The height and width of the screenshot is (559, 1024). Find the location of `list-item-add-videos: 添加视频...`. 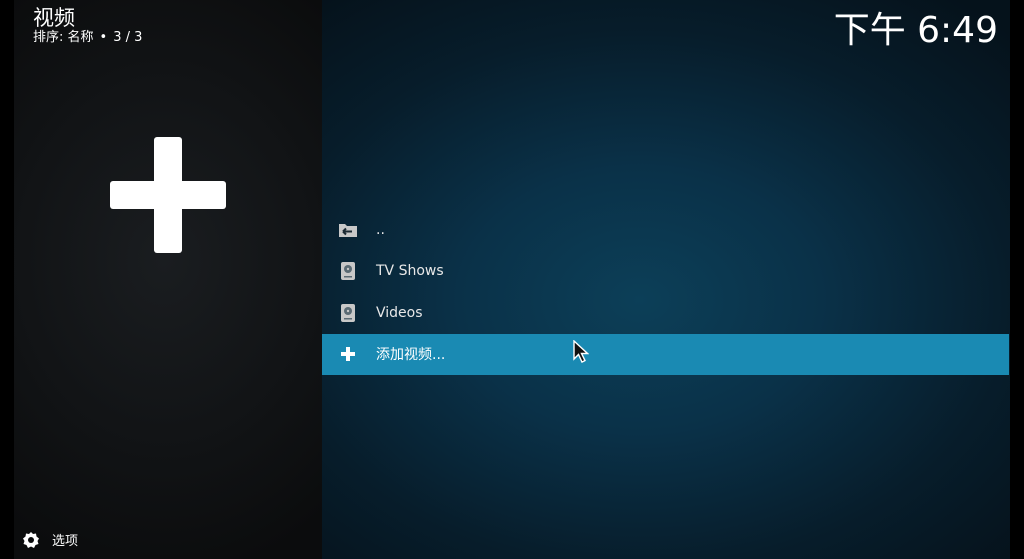

list-item-add-videos: 添加视频... is located at coordinates (665, 354).